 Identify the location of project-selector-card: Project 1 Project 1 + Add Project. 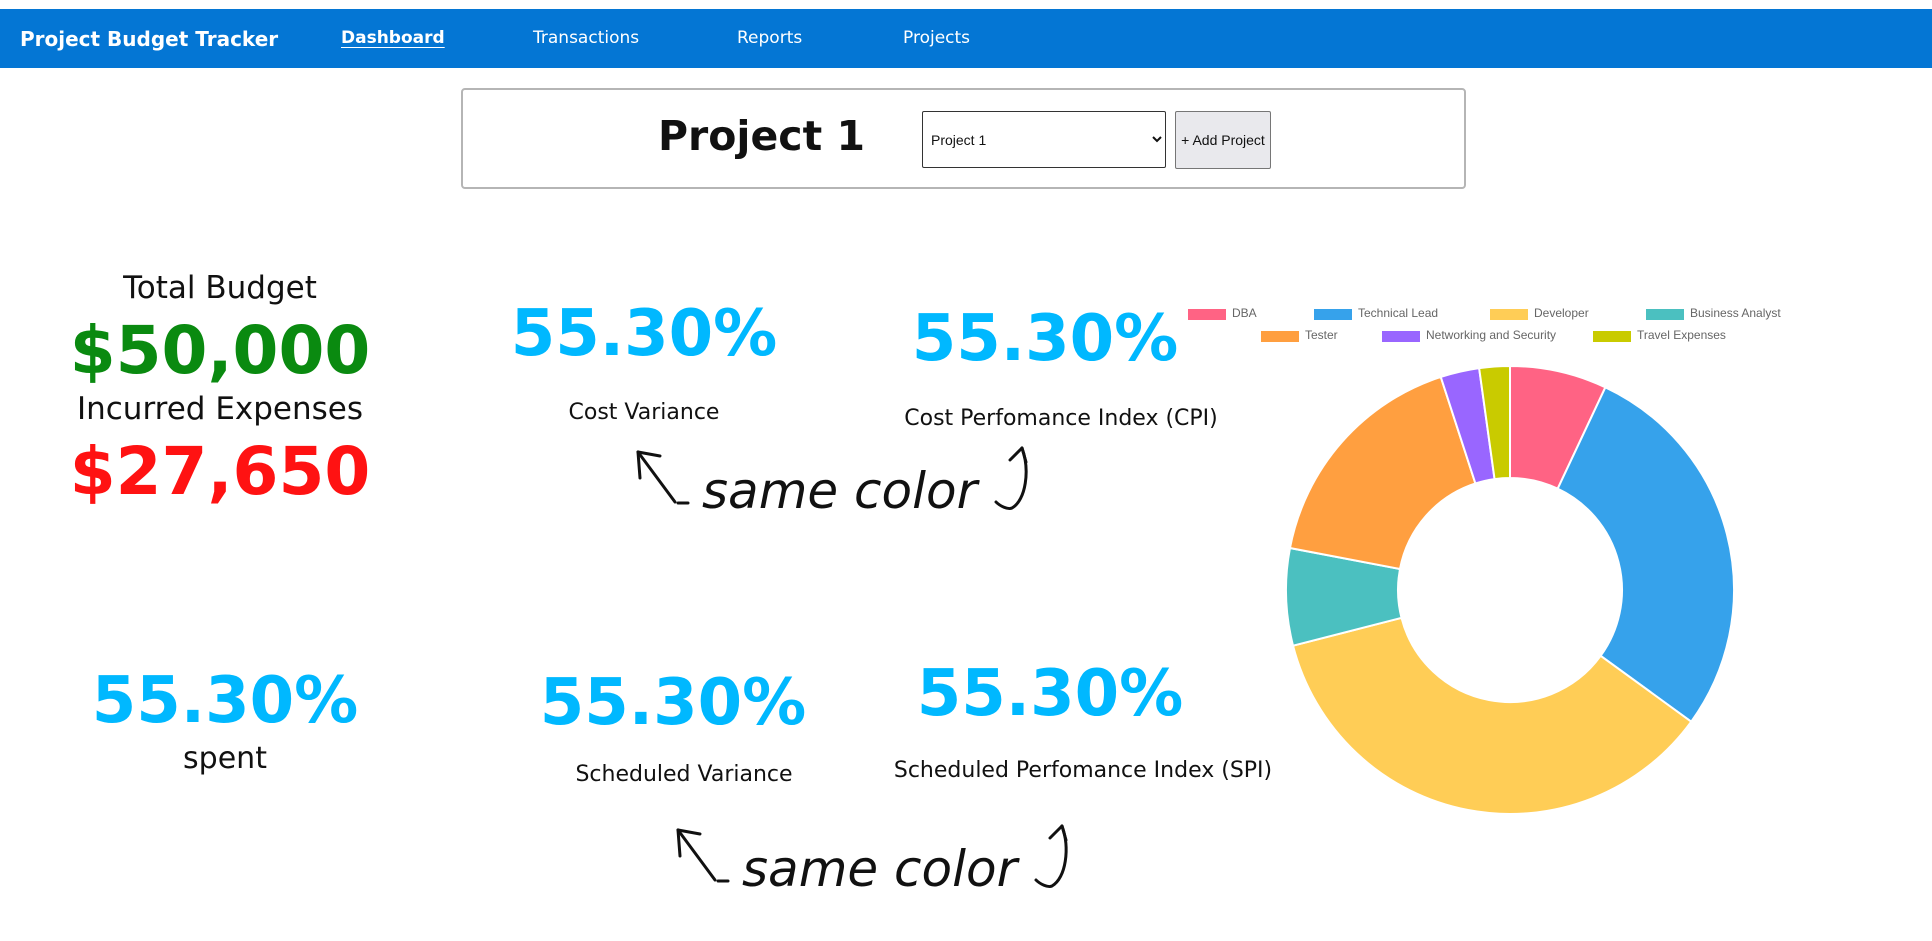
(963, 138).